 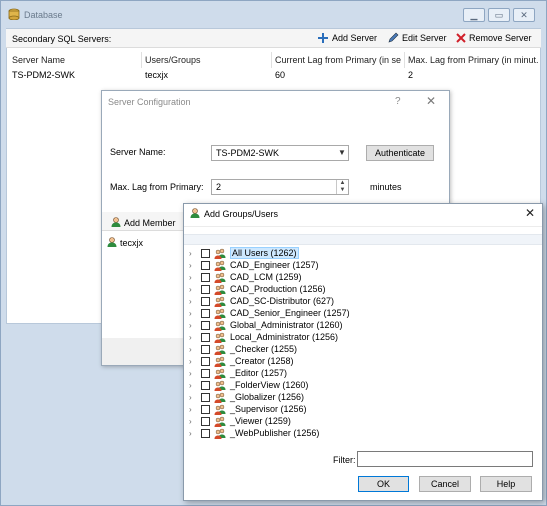 What do you see at coordinates (149, 102) in the screenshot?
I see `dialog-title: Server Configuration` at bounding box center [149, 102].